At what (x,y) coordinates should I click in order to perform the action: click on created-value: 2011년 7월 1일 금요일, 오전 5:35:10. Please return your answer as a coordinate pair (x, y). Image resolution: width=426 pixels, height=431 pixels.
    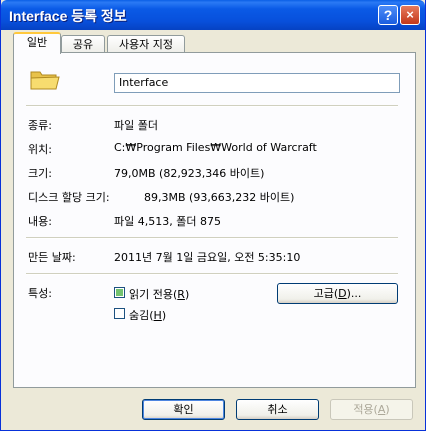
    Looking at the image, I should click on (207, 257).